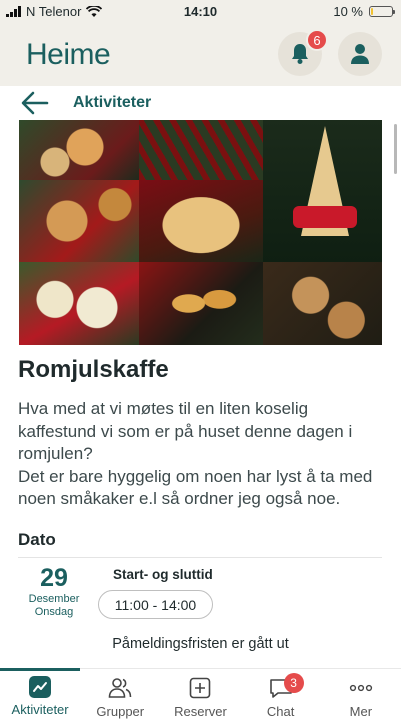 The image size is (401, 721). Describe the element at coordinates (200, 12) in the screenshot. I see `status-bar: N Telenor 14:10 10 %` at that location.